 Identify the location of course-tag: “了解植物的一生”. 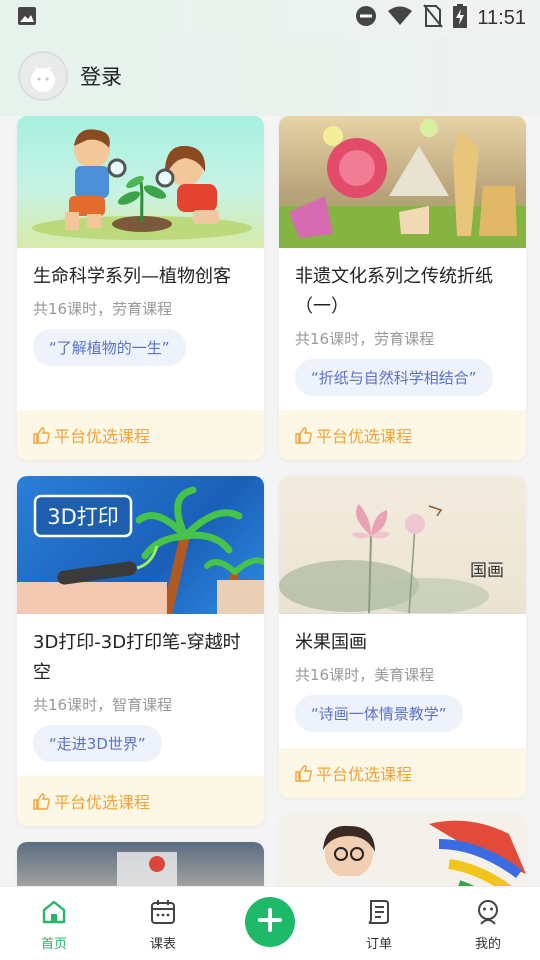
(109, 347).